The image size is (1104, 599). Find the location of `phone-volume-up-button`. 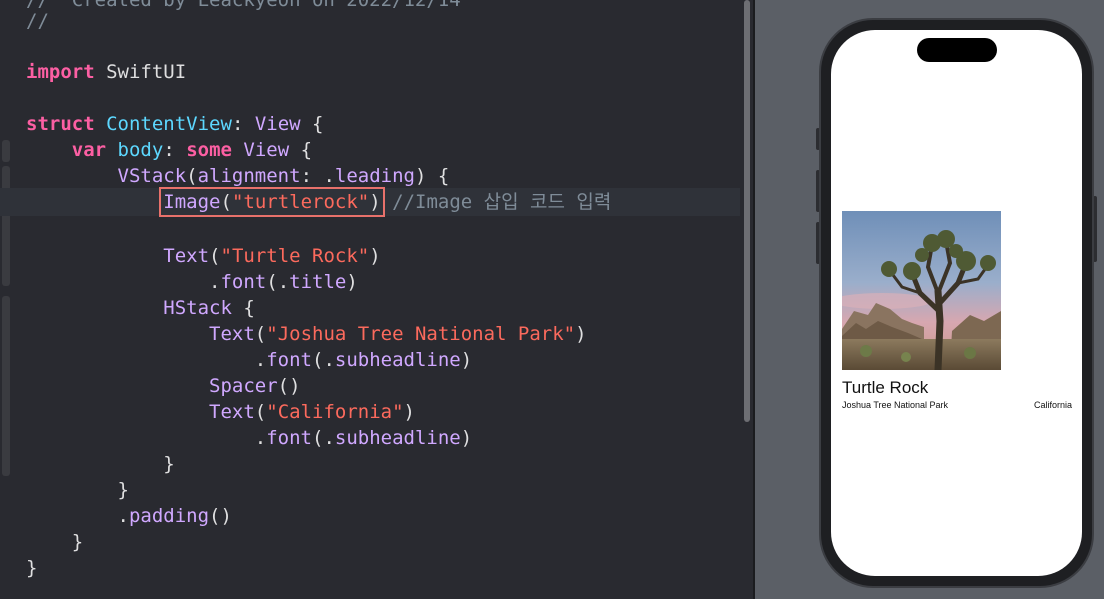

phone-volume-up-button is located at coordinates (818, 191).